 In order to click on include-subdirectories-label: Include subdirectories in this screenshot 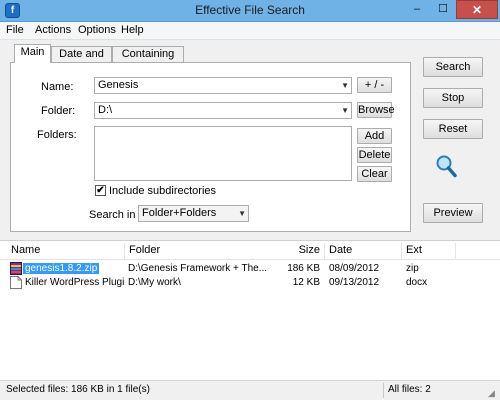, I will do `click(163, 191)`.